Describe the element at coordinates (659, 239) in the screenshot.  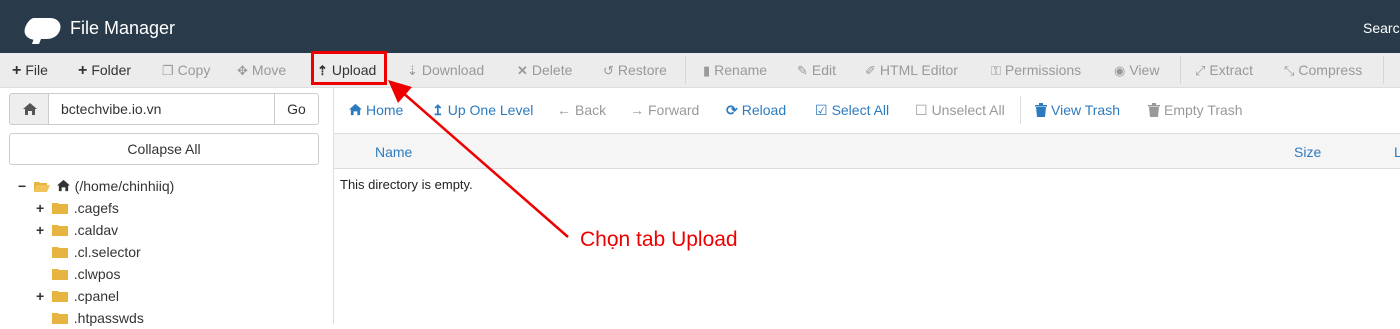
I see `annotation-label: Chọn tab Upload` at that location.